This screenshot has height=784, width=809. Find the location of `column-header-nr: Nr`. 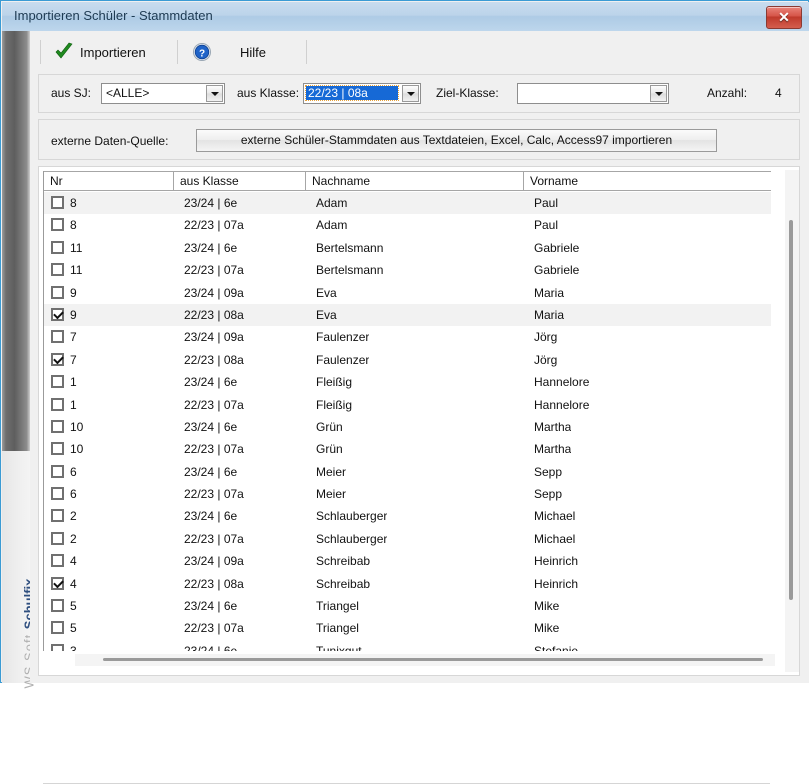

column-header-nr: Nr is located at coordinates (109, 181).